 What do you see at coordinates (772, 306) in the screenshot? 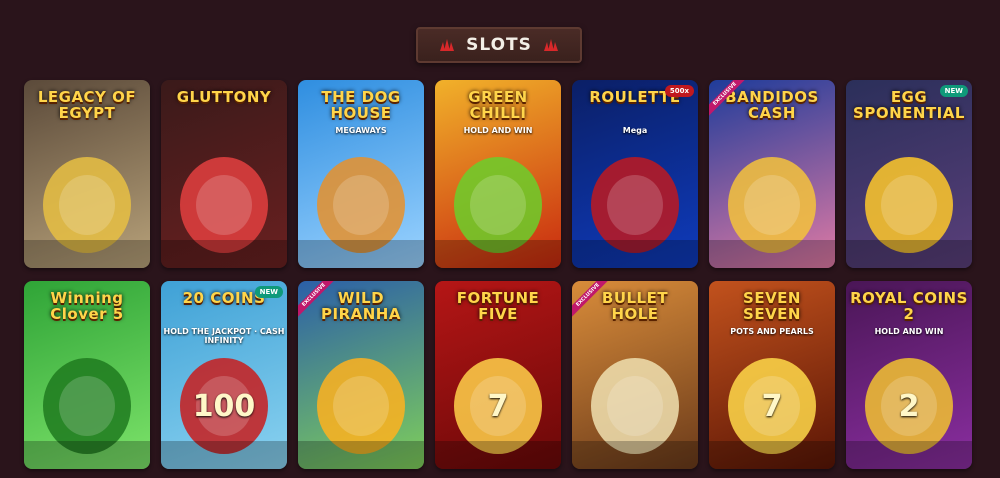
I see `game-title: SEVEN SEVEN` at bounding box center [772, 306].